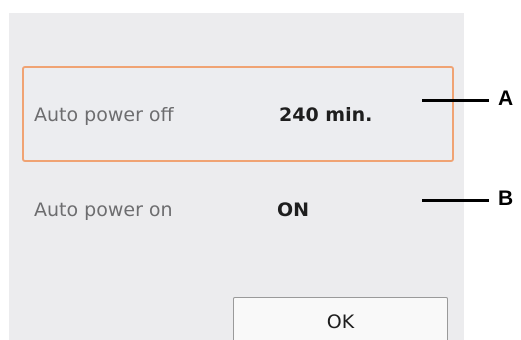  I want to click on callout-b-line, so click(455, 200).